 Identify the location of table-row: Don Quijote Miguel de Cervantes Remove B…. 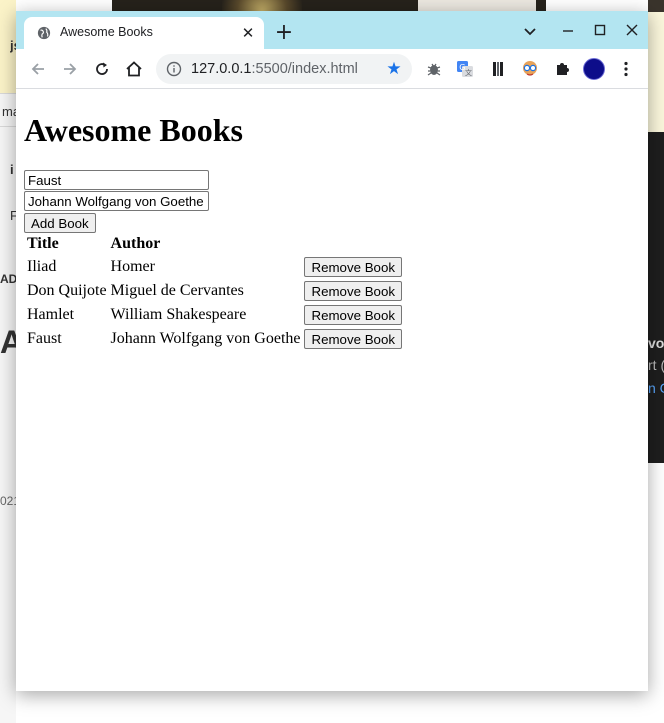
(214, 291).